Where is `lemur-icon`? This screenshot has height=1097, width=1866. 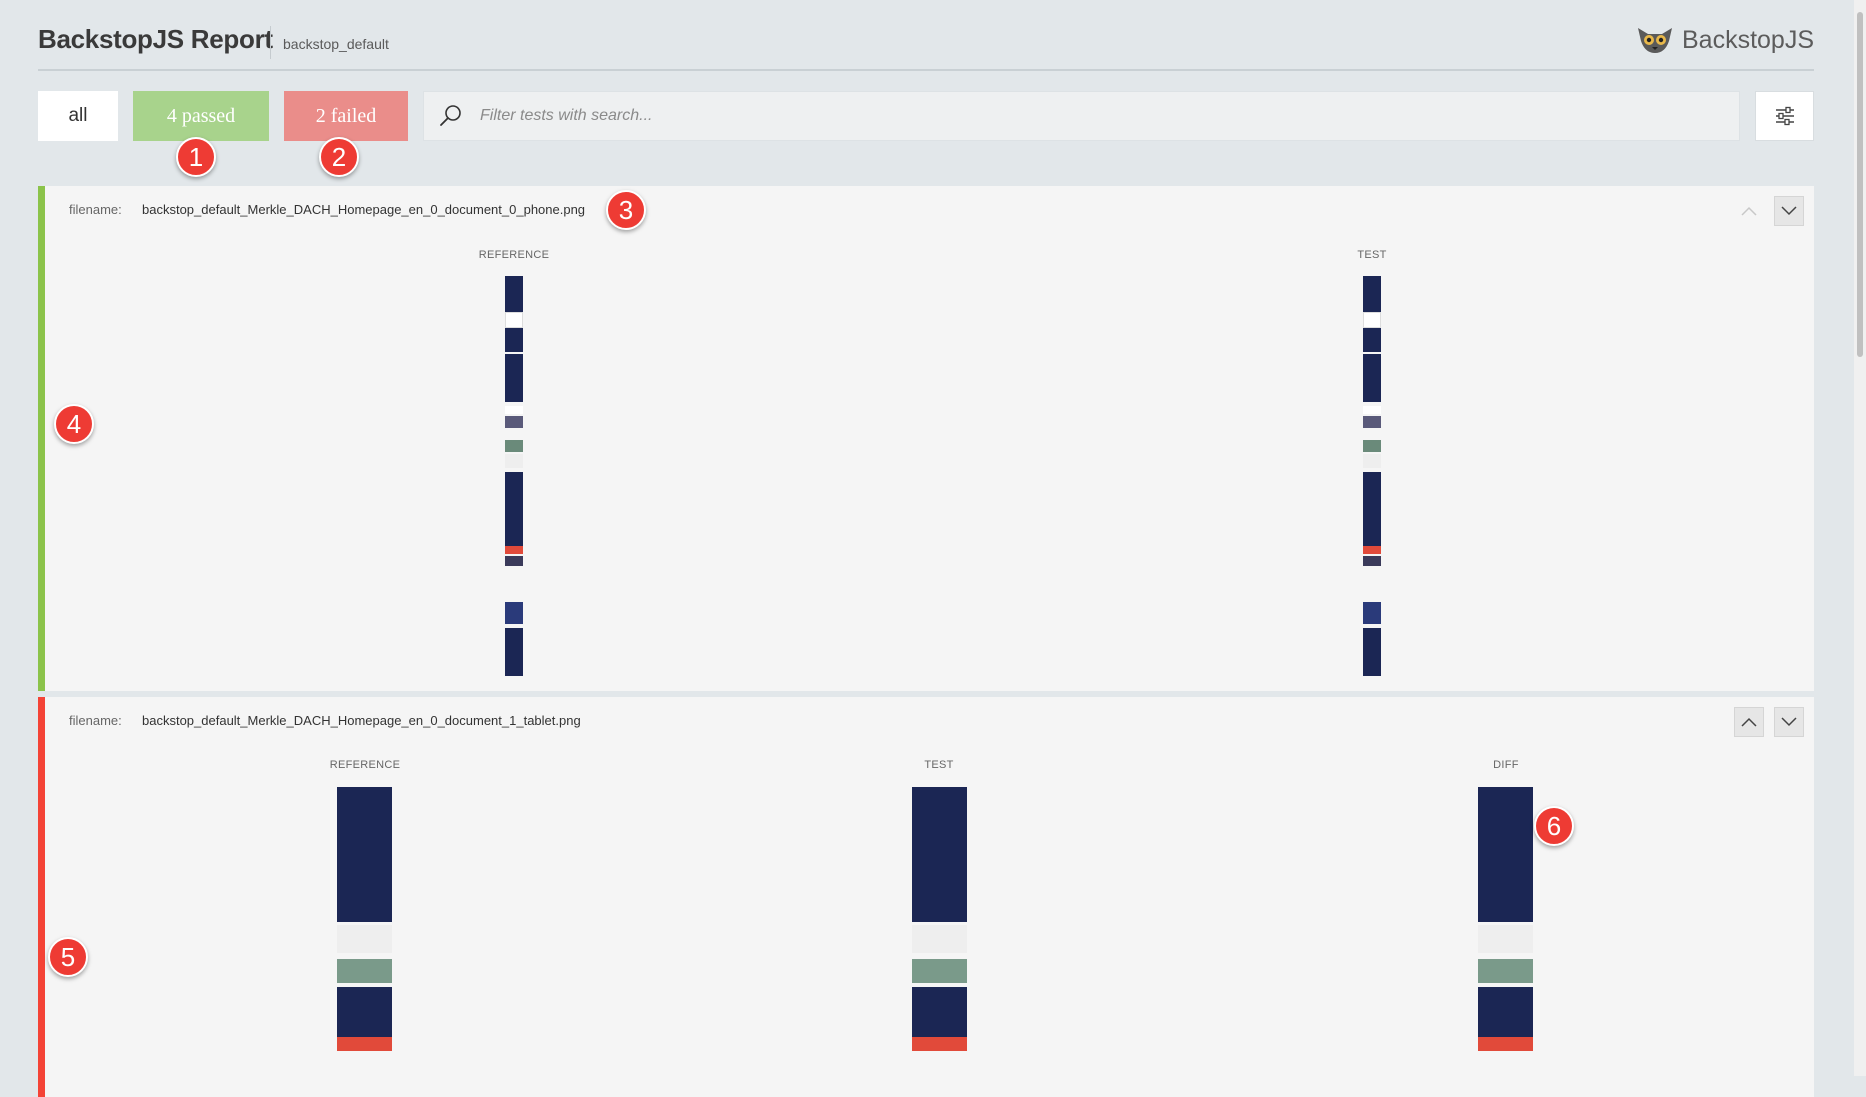 lemur-icon is located at coordinates (1654, 40).